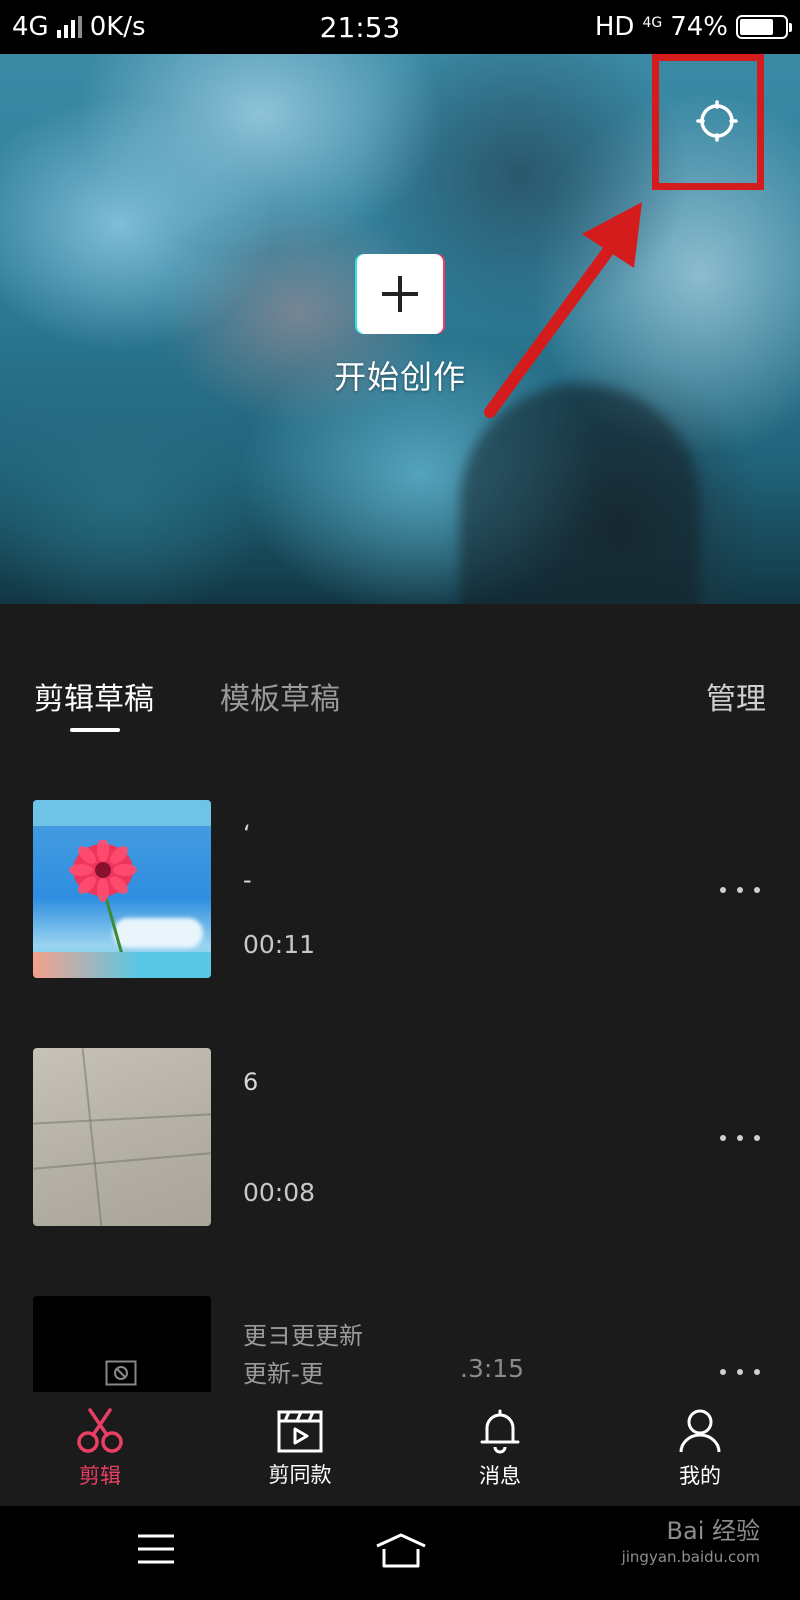  Describe the element at coordinates (30, 27) in the screenshot. I see `network-type: 4G` at that location.